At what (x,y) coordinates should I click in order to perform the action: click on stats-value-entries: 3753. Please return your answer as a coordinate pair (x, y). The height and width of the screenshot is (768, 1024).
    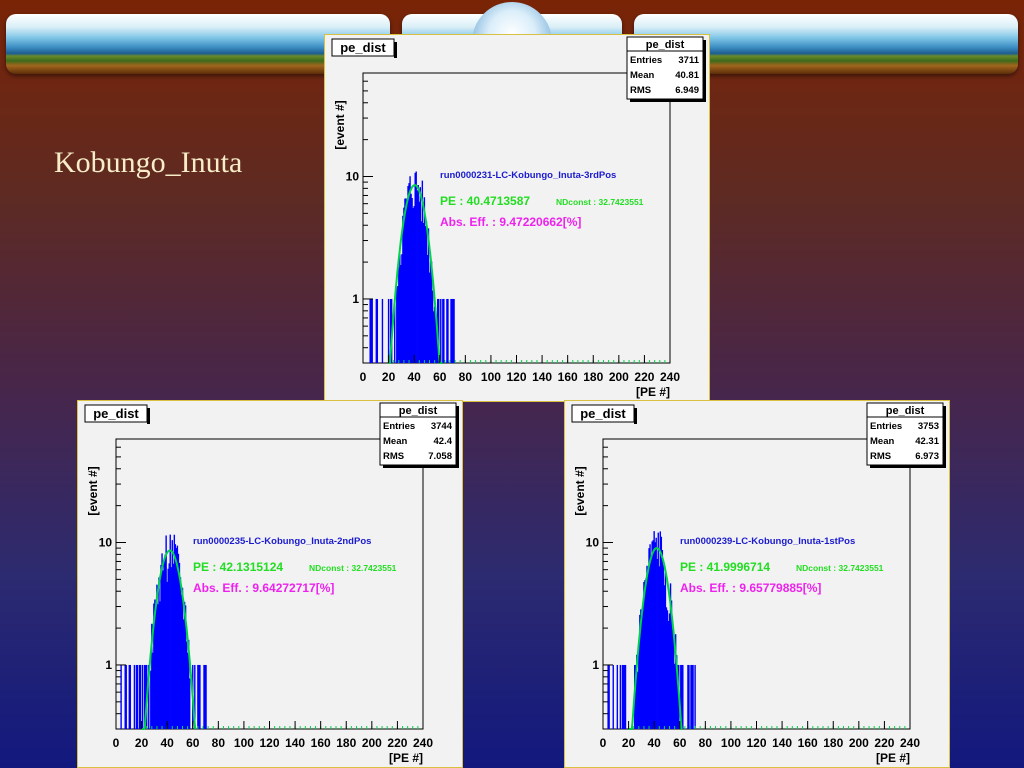
    Looking at the image, I should click on (928, 426).